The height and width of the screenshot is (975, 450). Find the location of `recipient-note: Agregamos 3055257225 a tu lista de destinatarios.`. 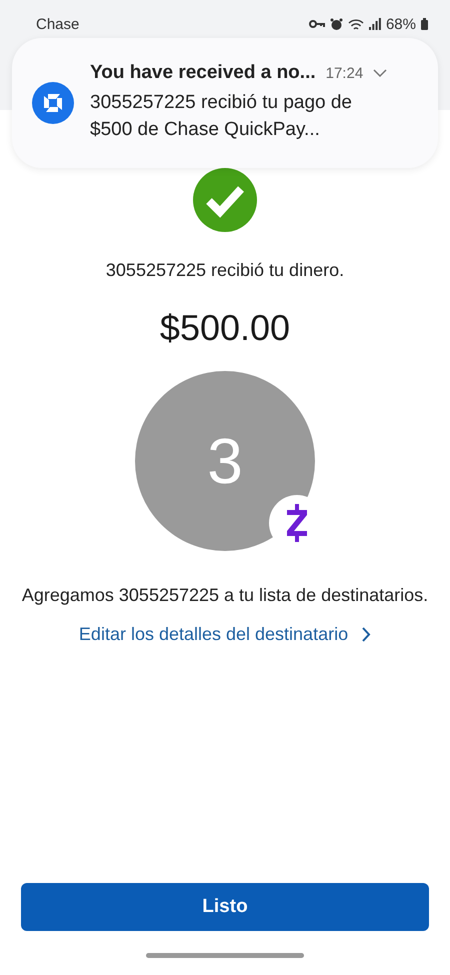

recipient-note: Agregamos 3055257225 a tu lista de destinatarios. is located at coordinates (225, 595).